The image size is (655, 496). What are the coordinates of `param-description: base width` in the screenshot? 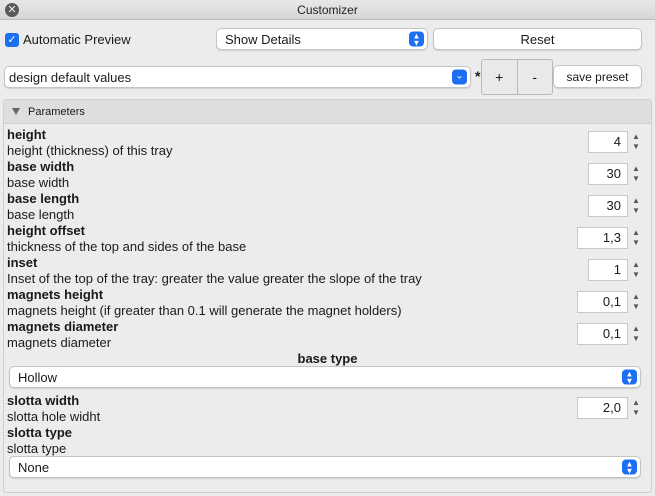 It's located at (38, 182).